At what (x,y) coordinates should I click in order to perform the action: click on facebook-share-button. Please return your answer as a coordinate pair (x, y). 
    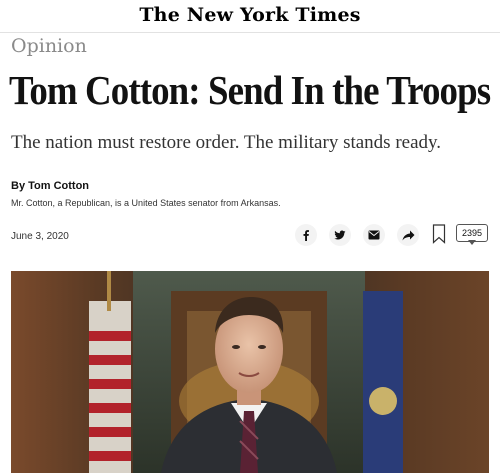
    Looking at the image, I should click on (306, 235).